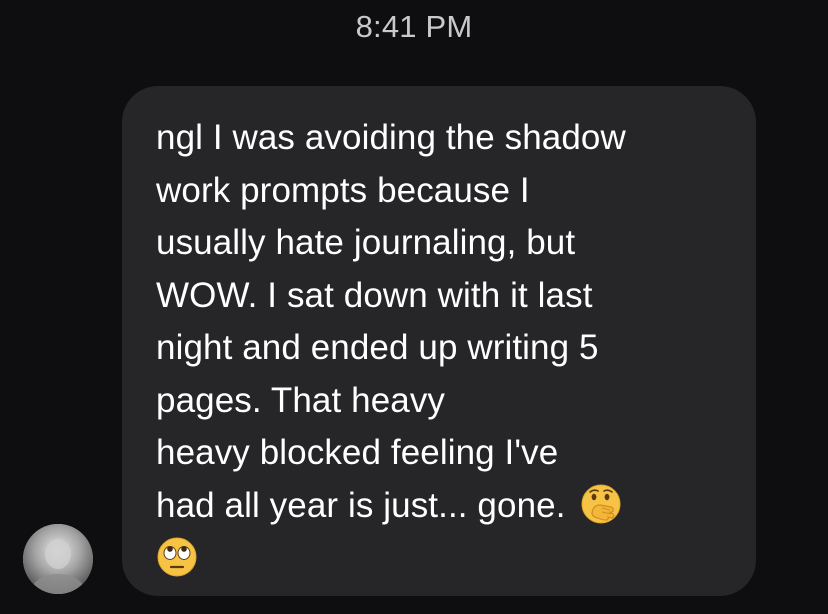 Image resolution: width=828 pixels, height=614 pixels. Describe the element at coordinates (391, 137) in the screenshot. I see `message-line: ngl I was avoiding the shadow` at that location.